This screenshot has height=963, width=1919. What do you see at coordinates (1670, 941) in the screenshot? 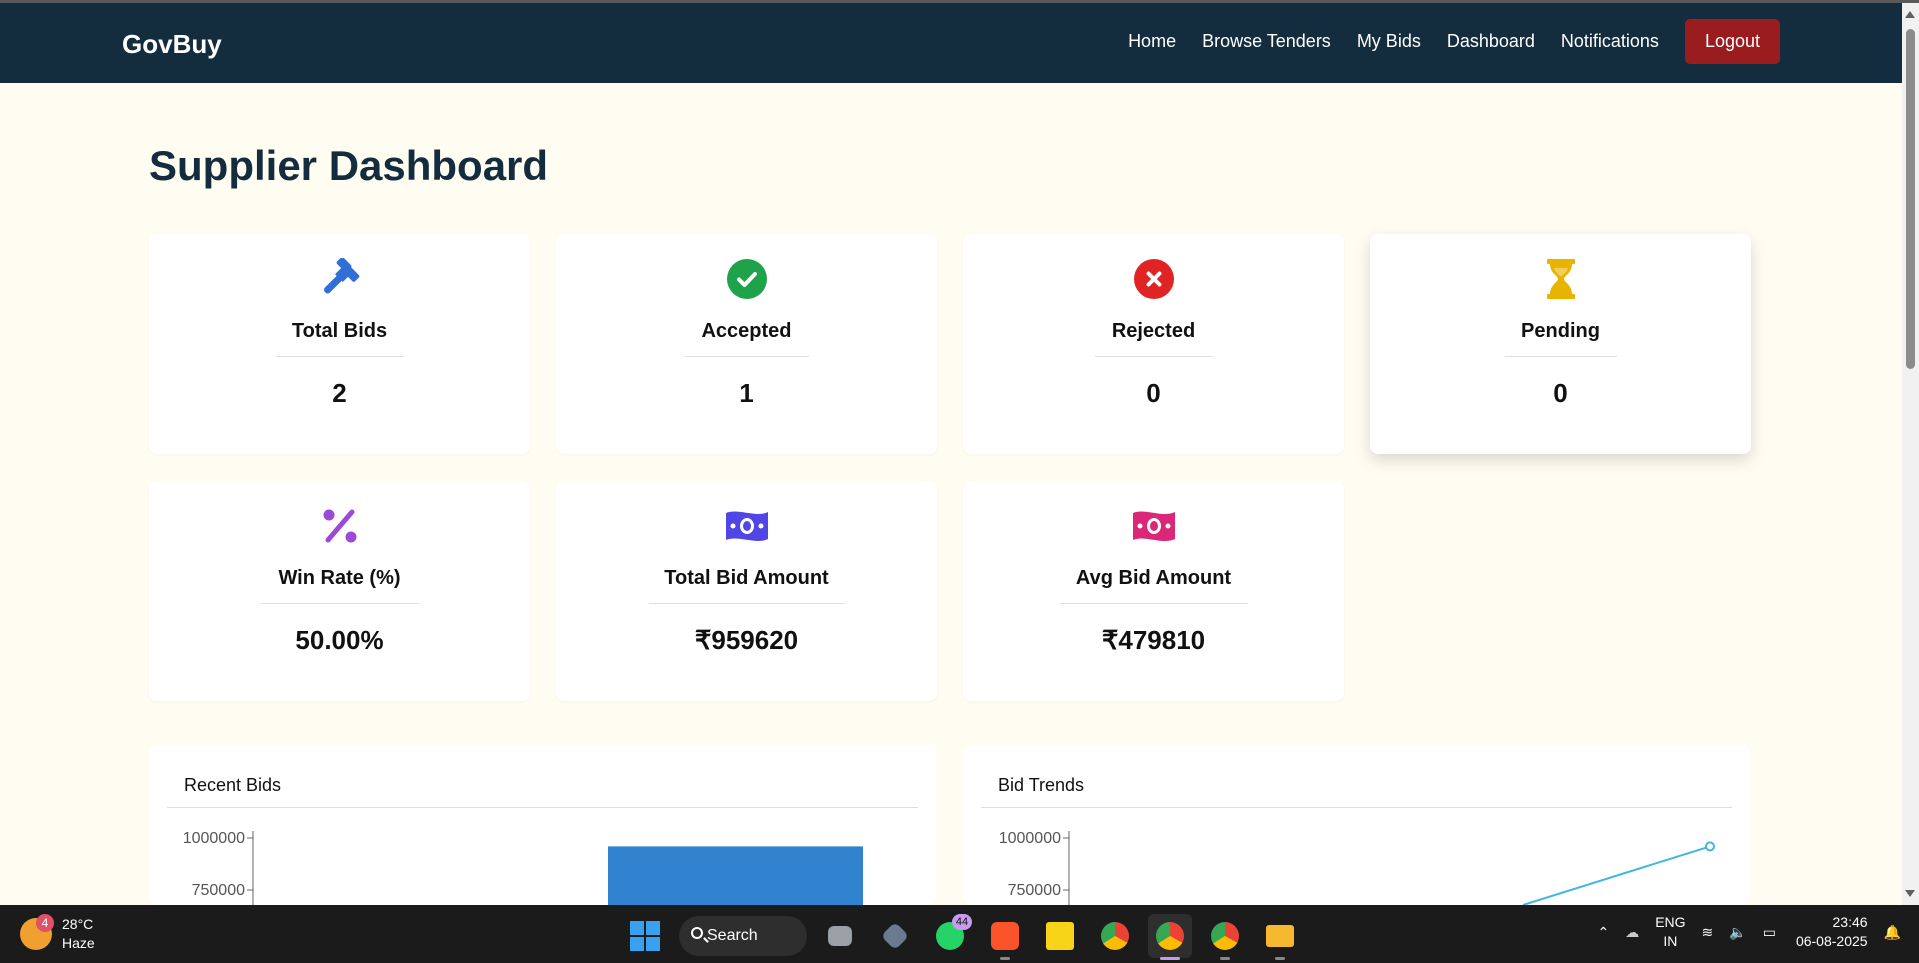
I see `region-code: IN` at bounding box center [1670, 941].